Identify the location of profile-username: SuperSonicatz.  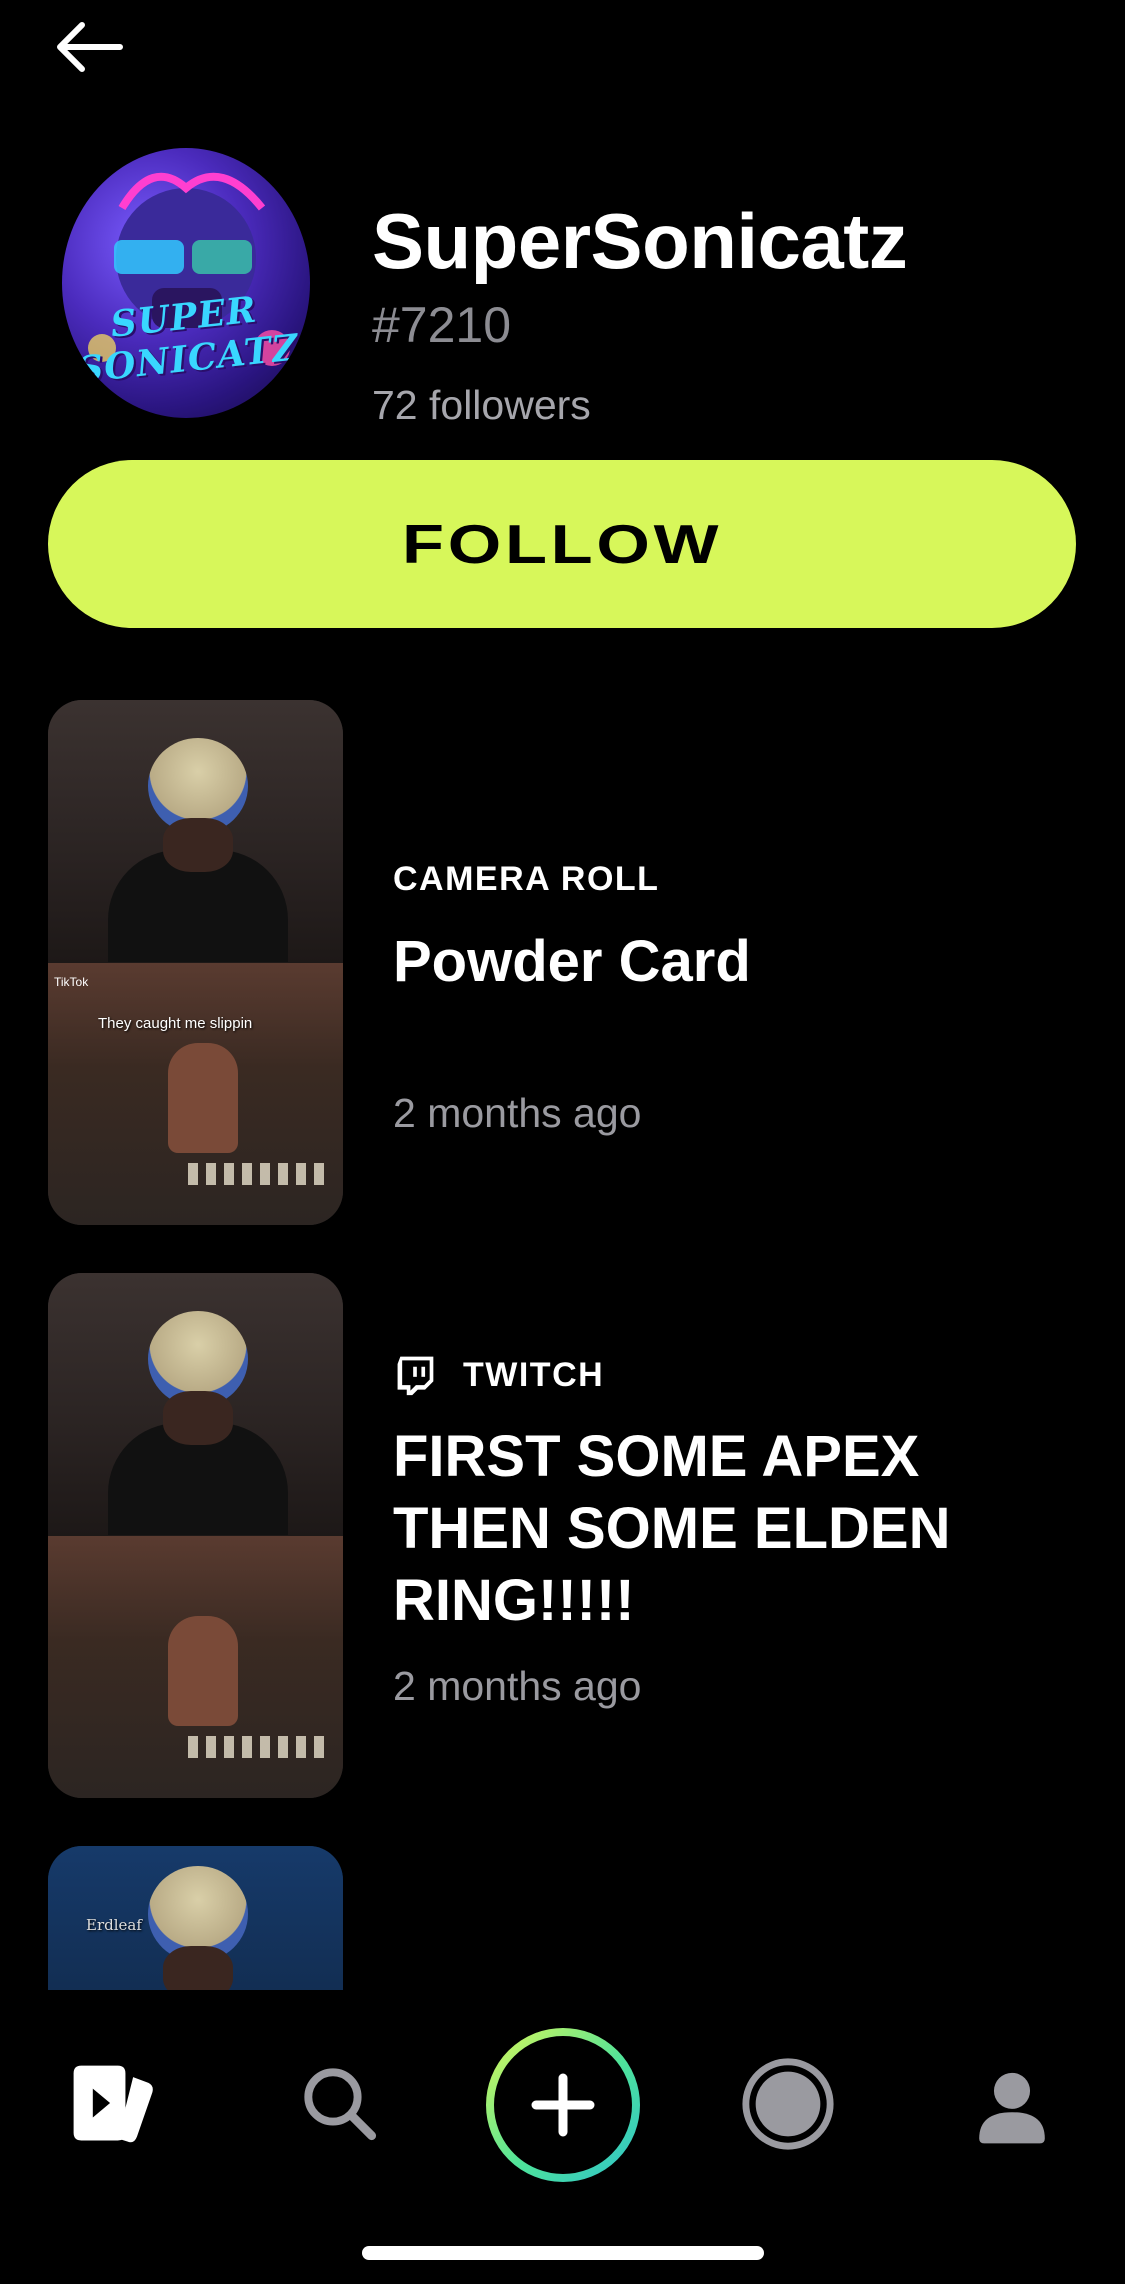
(640, 241).